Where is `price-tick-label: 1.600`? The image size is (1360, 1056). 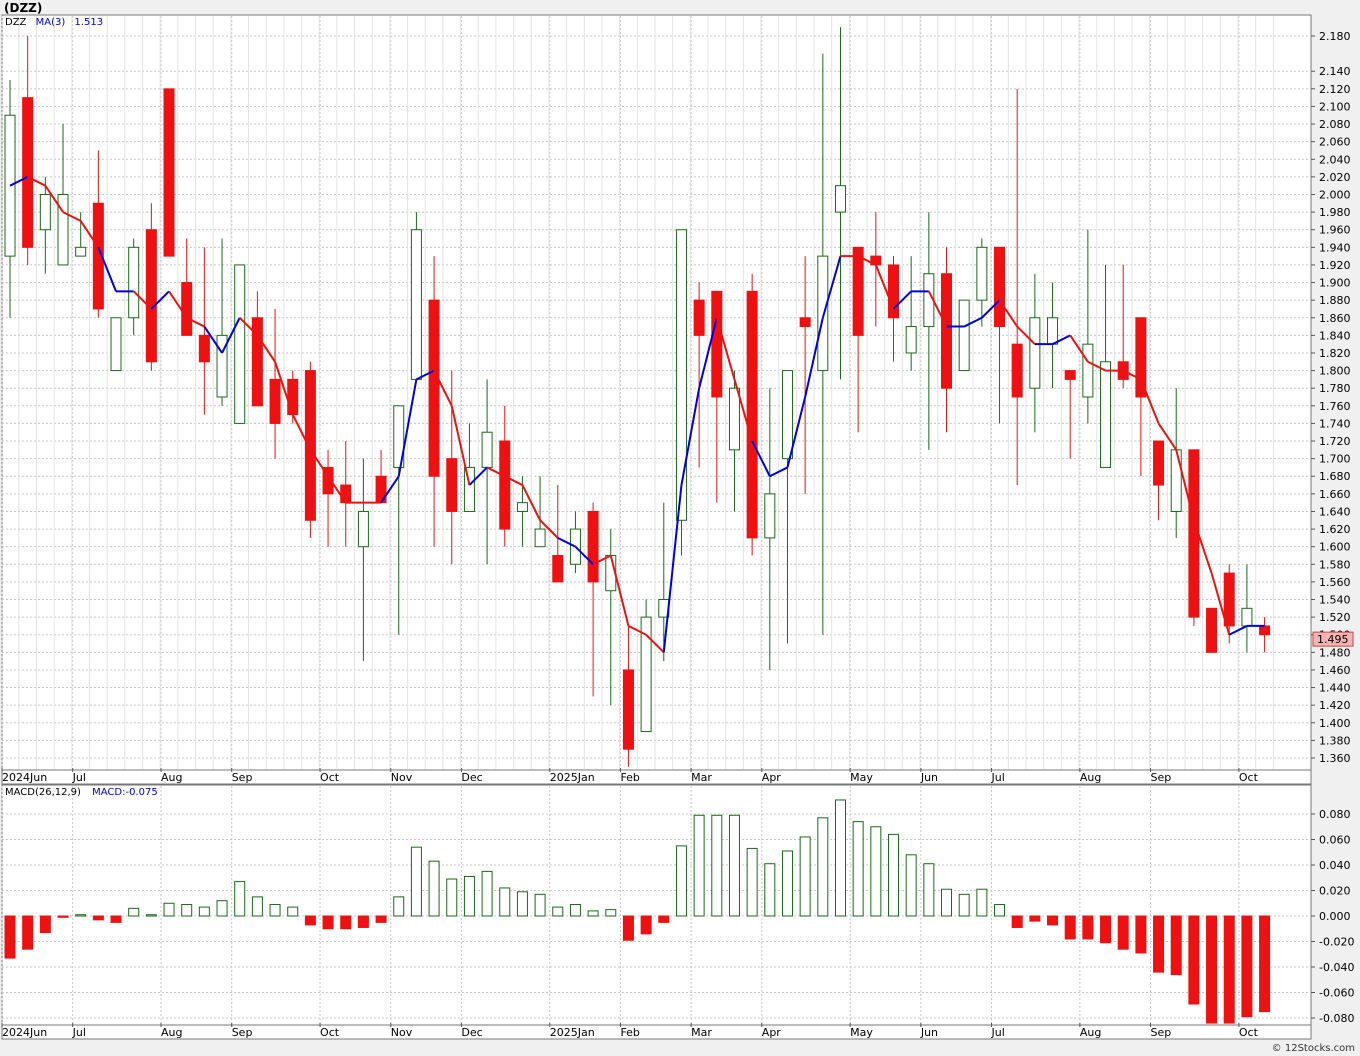 price-tick-label: 1.600 is located at coordinates (1335, 547).